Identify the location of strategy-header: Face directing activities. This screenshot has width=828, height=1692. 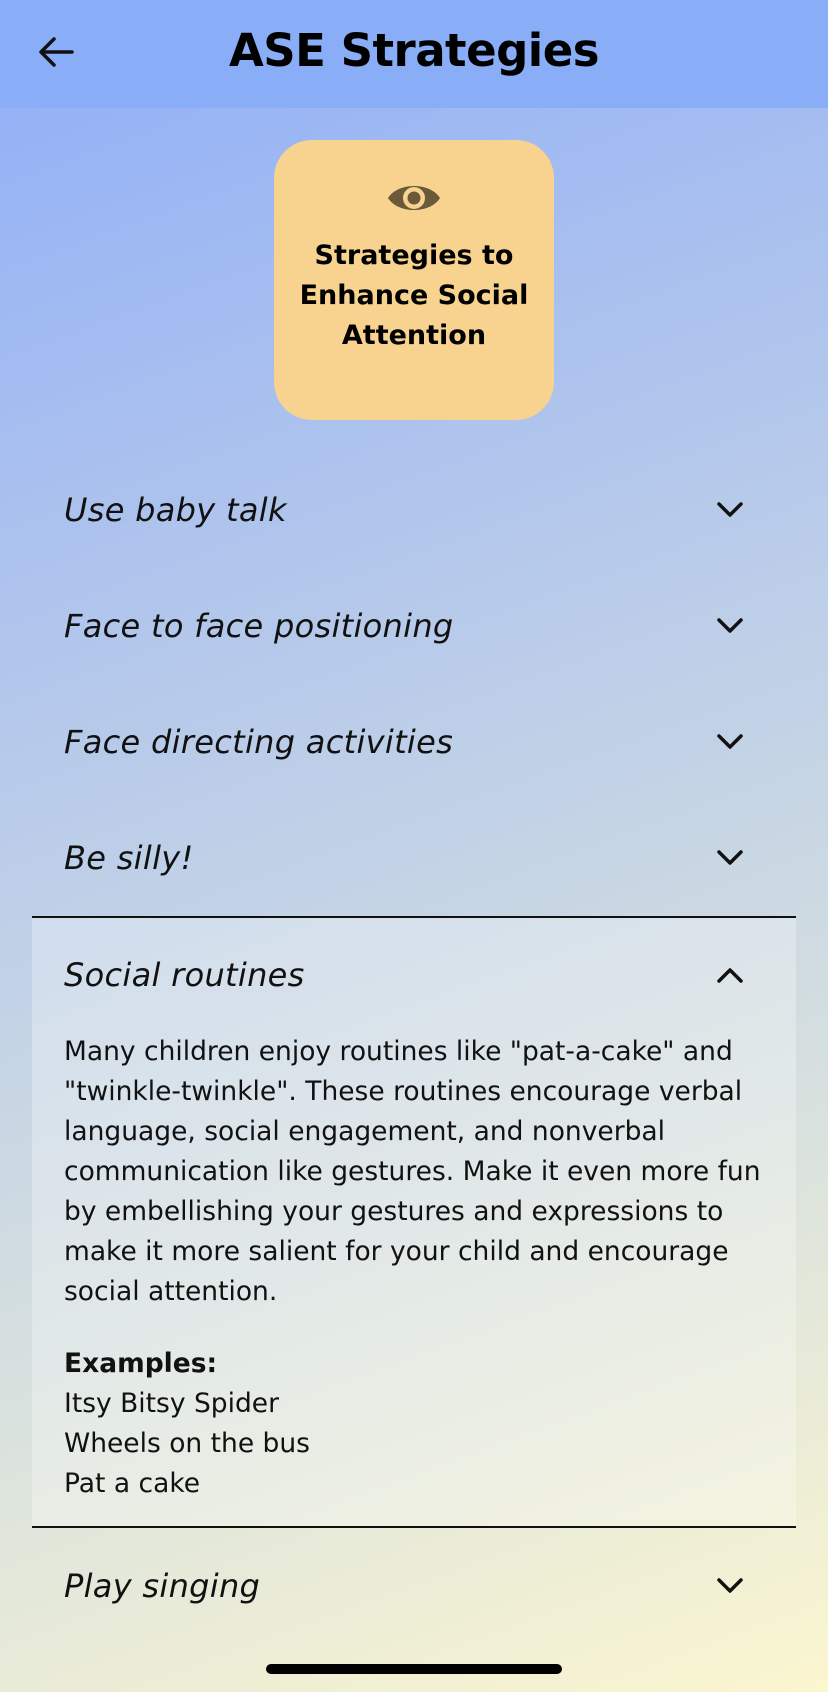
(414, 742).